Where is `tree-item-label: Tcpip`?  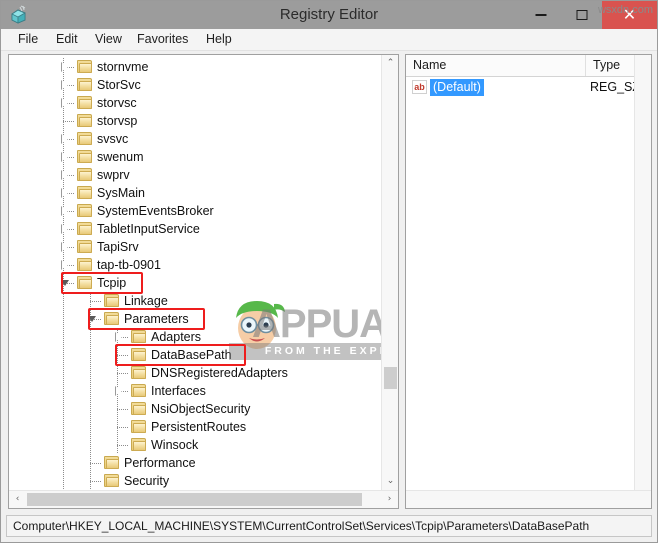
tree-item-label: Tcpip is located at coordinates (112, 283).